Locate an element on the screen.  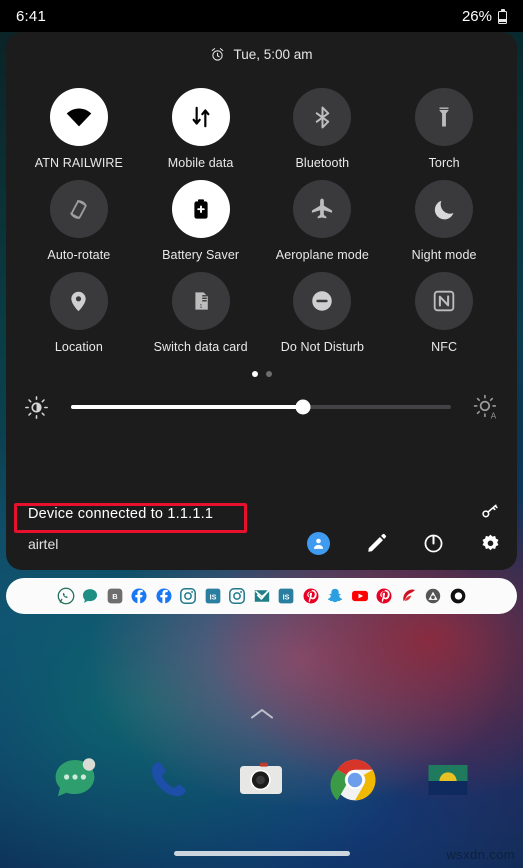
brightness-slider-row: A is located at coordinates (261, 407).